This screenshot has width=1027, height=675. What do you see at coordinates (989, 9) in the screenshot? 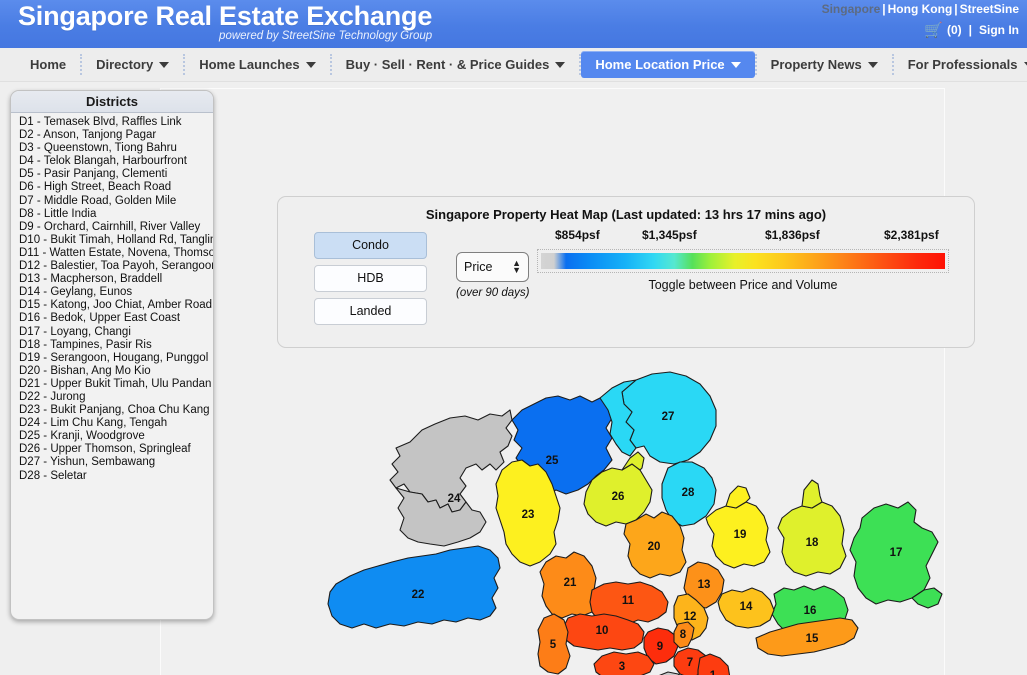
I see `region-link-streetsine: StreetSine` at bounding box center [989, 9].